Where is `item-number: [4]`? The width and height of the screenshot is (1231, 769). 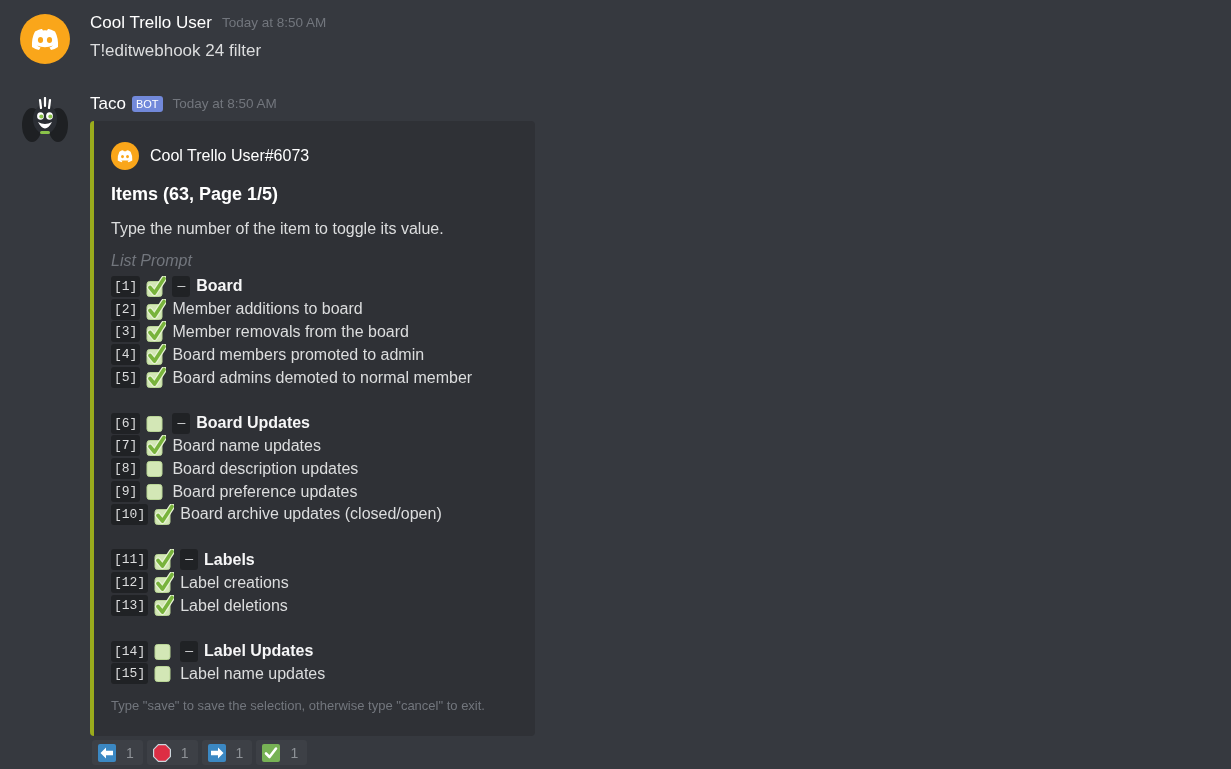
item-number: [4] is located at coordinates (126, 355).